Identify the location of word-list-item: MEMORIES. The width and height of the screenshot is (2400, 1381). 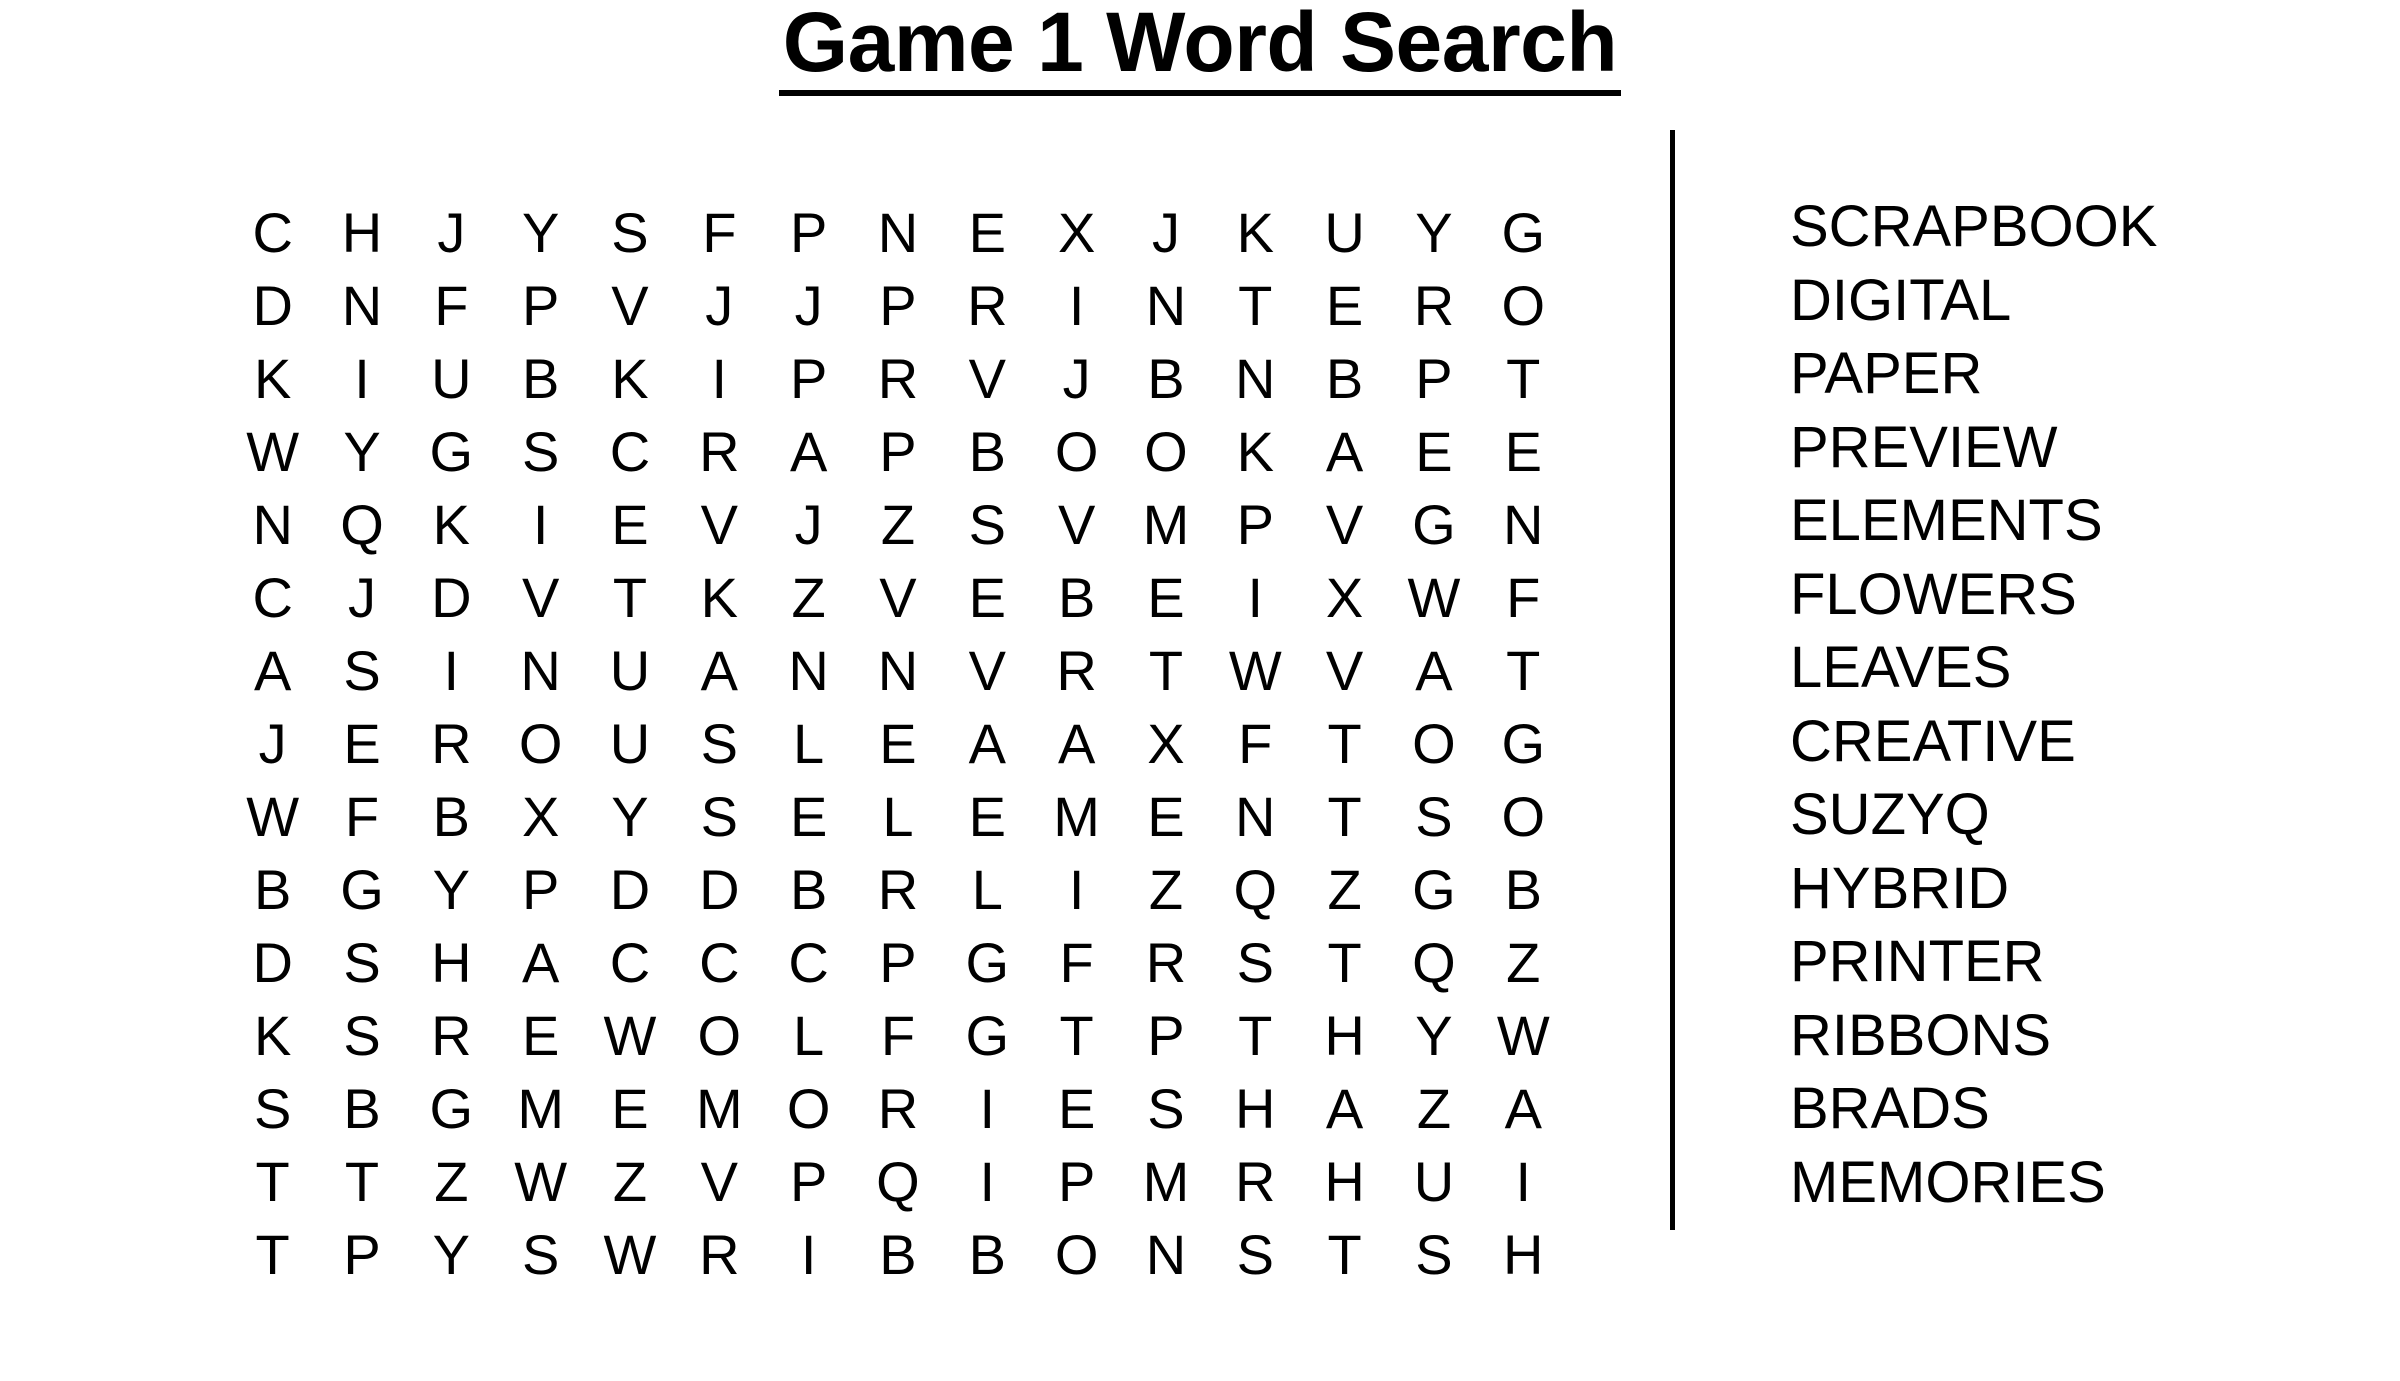
(2080, 1183).